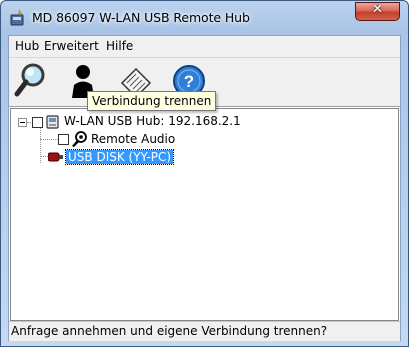 This screenshot has height=347, width=409. What do you see at coordinates (22, 122) in the screenshot?
I see `collapse-toggle` at bounding box center [22, 122].